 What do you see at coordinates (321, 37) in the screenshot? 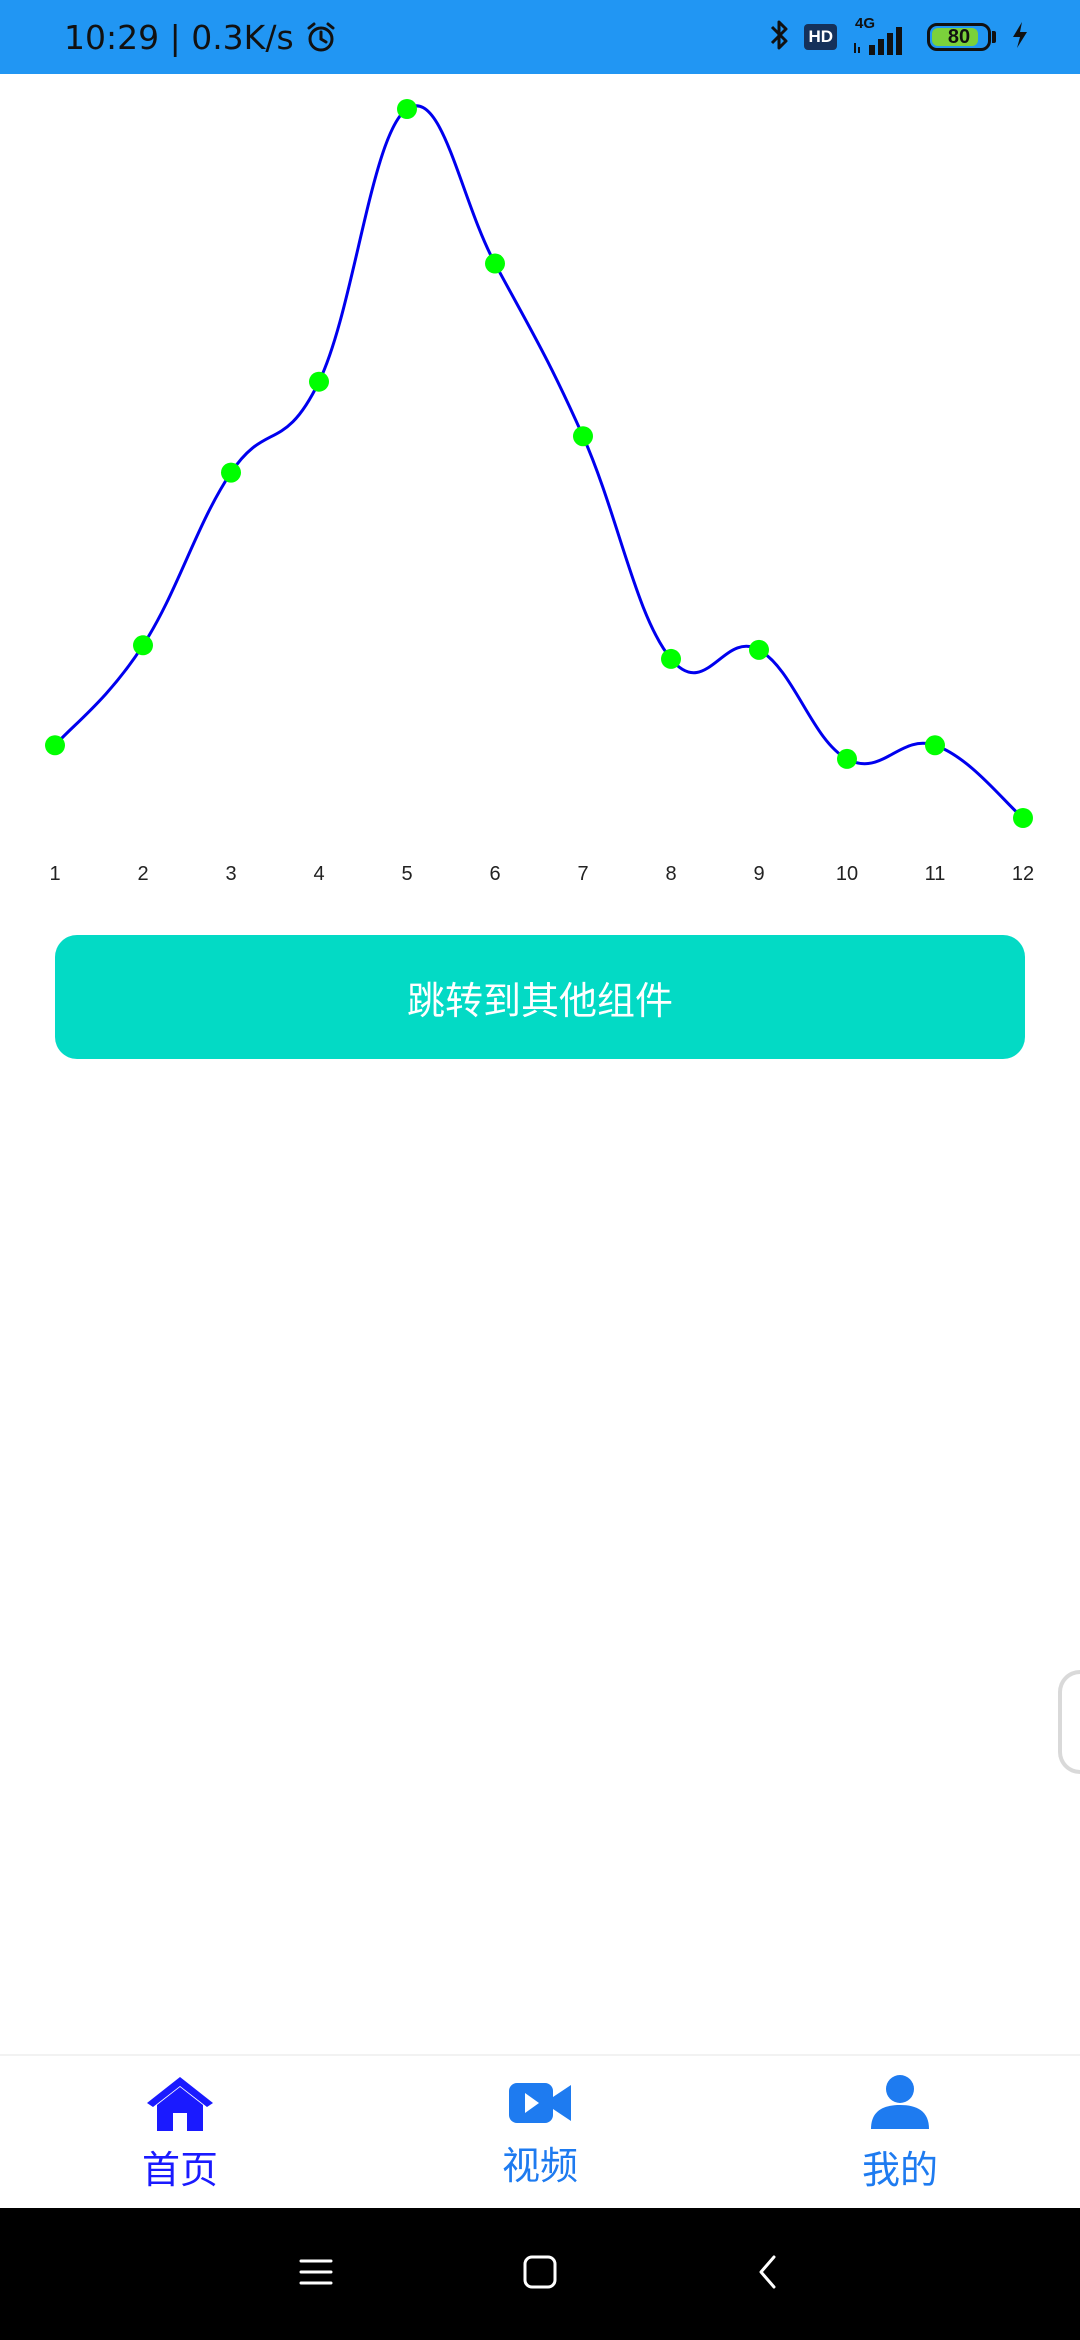
I see `alarm-icon` at bounding box center [321, 37].